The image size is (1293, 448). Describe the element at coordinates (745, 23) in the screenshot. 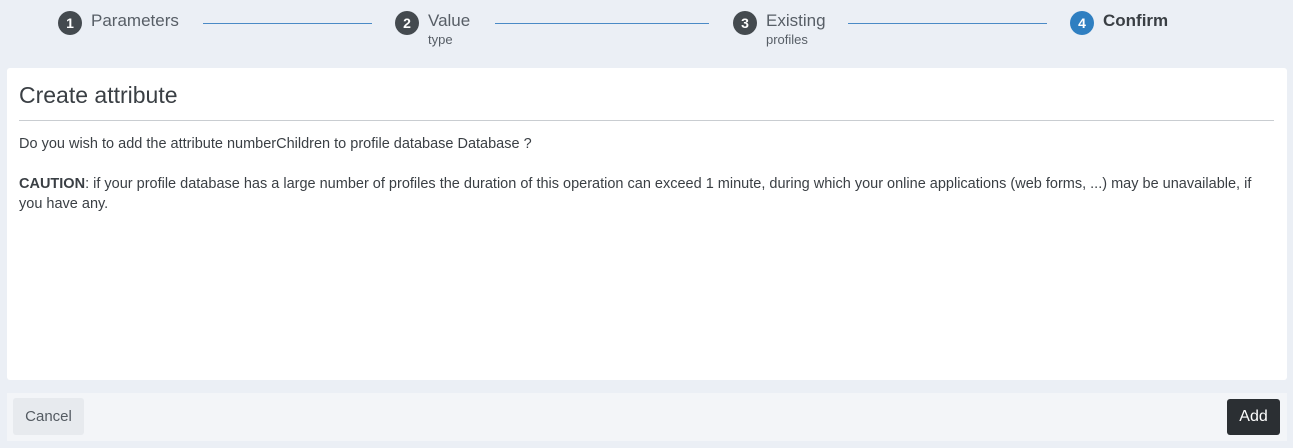

I see `step-number-3: 3` at that location.